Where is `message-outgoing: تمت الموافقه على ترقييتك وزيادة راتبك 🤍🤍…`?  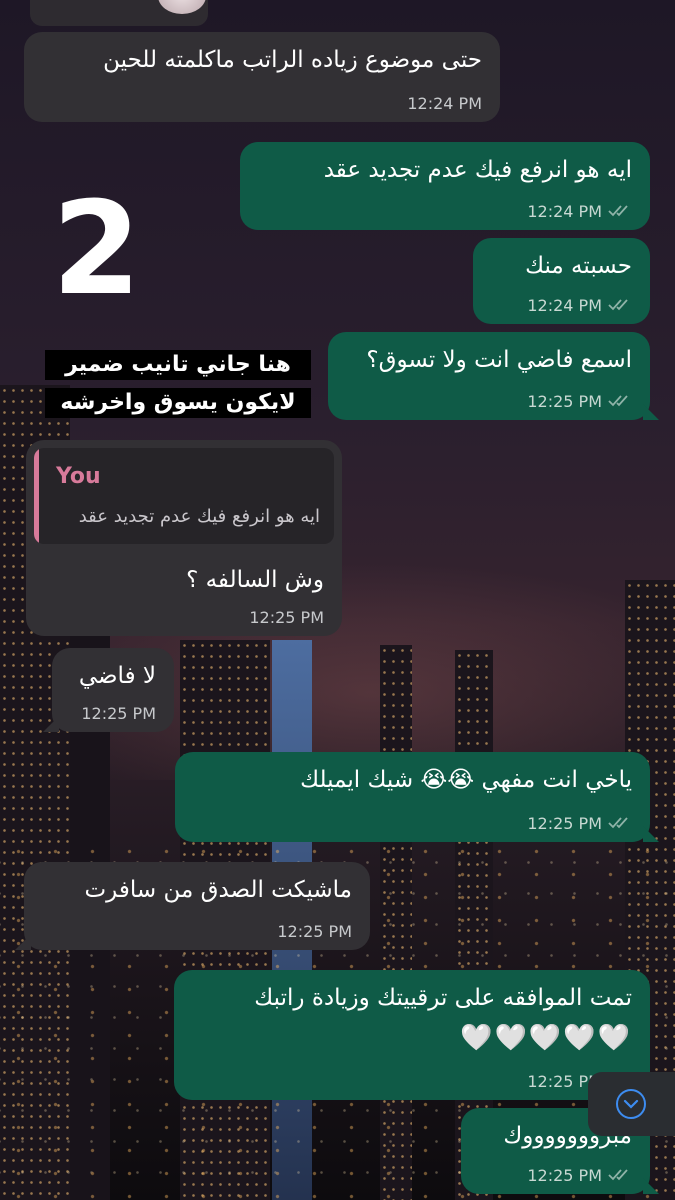
message-outgoing: تمت الموافقه على ترقييتك وزيادة راتبك 🤍🤍… is located at coordinates (412, 1035).